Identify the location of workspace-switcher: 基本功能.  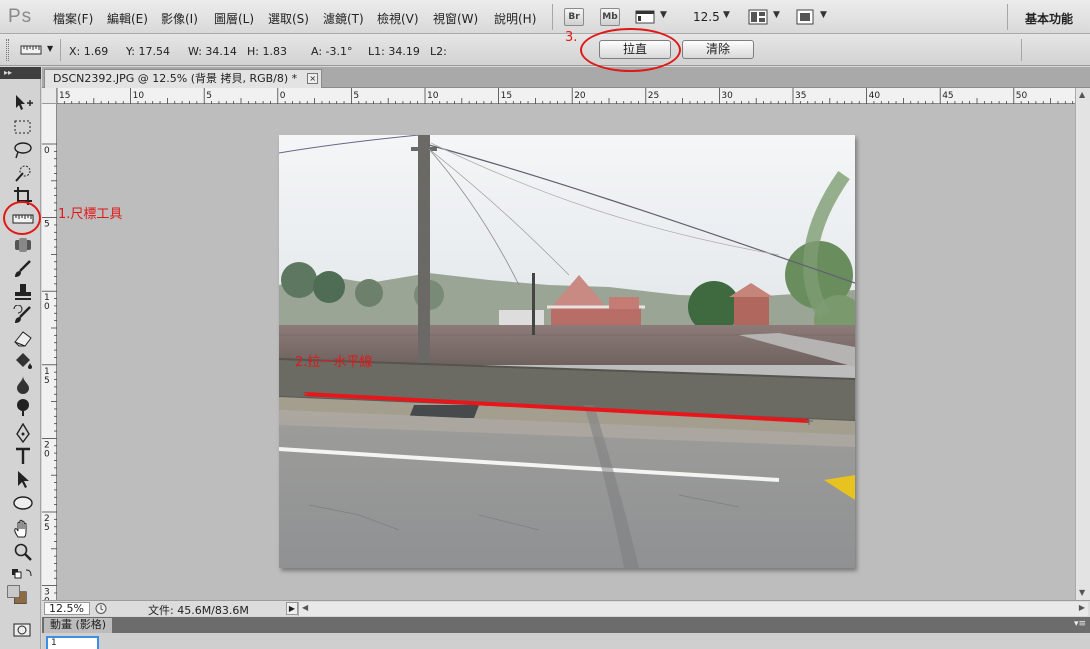
(1049, 18).